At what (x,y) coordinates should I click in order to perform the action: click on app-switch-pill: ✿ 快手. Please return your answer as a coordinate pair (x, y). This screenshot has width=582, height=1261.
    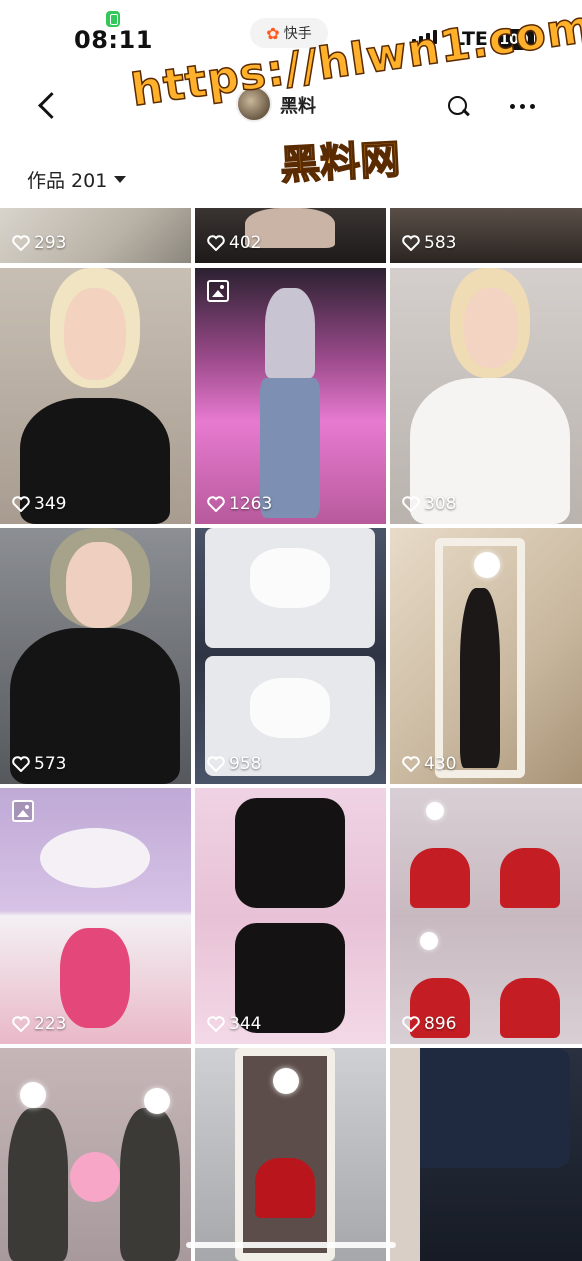
    Looking at the image, I should click on (289, 33).